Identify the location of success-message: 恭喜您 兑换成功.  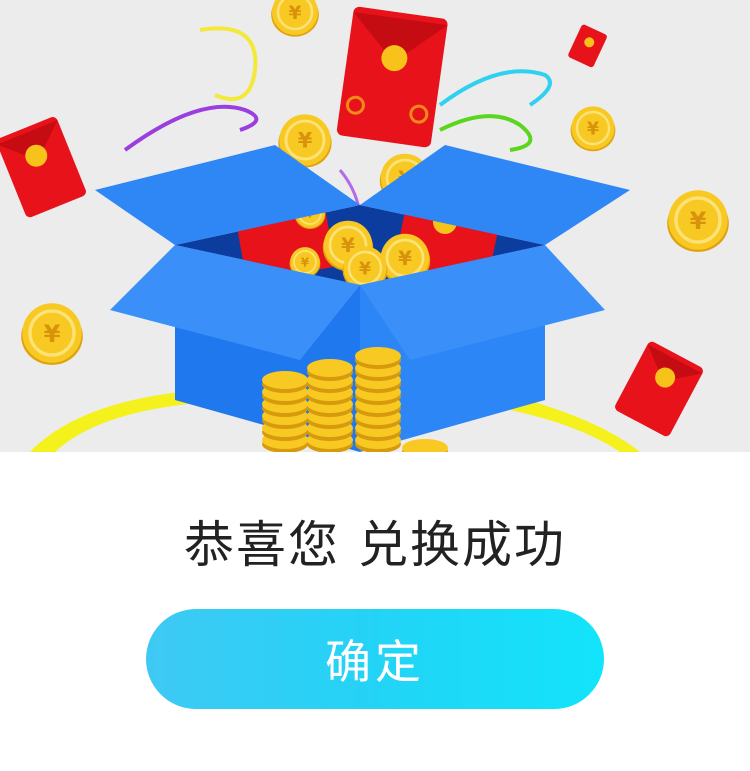
(375, 545).